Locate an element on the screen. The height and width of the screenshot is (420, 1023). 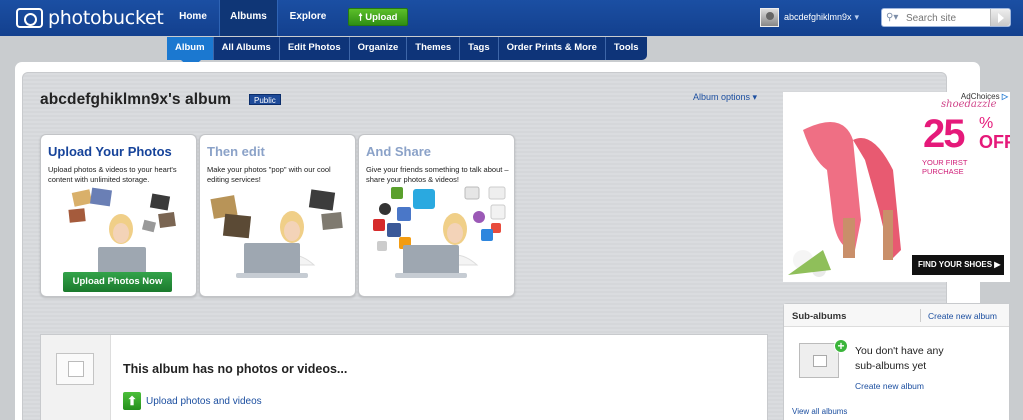
camera-icon is located at coordinates (29, 18).